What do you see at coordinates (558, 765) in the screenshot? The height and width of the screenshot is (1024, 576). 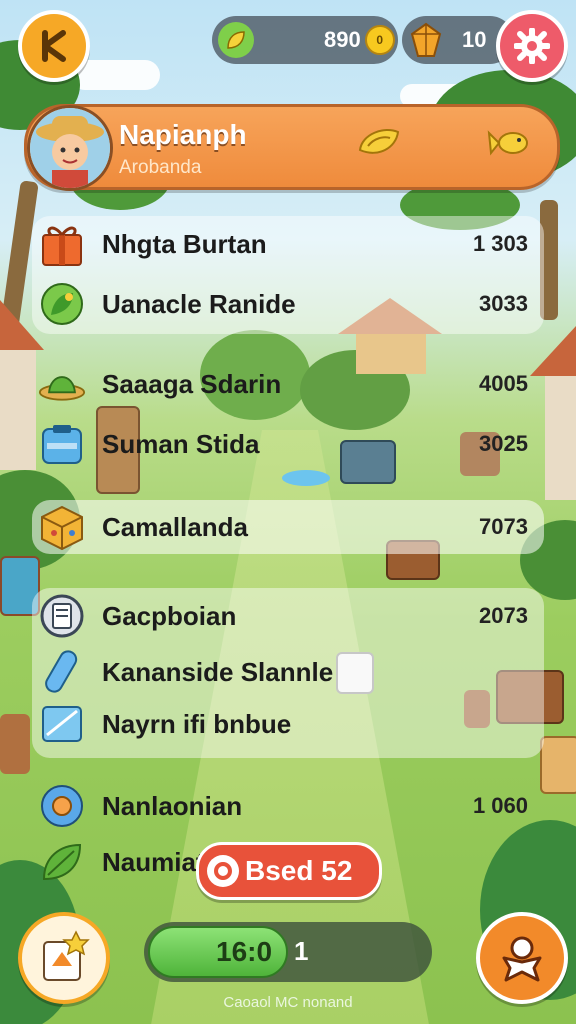 I see `basket-prop` at bounding box center [558, 765].